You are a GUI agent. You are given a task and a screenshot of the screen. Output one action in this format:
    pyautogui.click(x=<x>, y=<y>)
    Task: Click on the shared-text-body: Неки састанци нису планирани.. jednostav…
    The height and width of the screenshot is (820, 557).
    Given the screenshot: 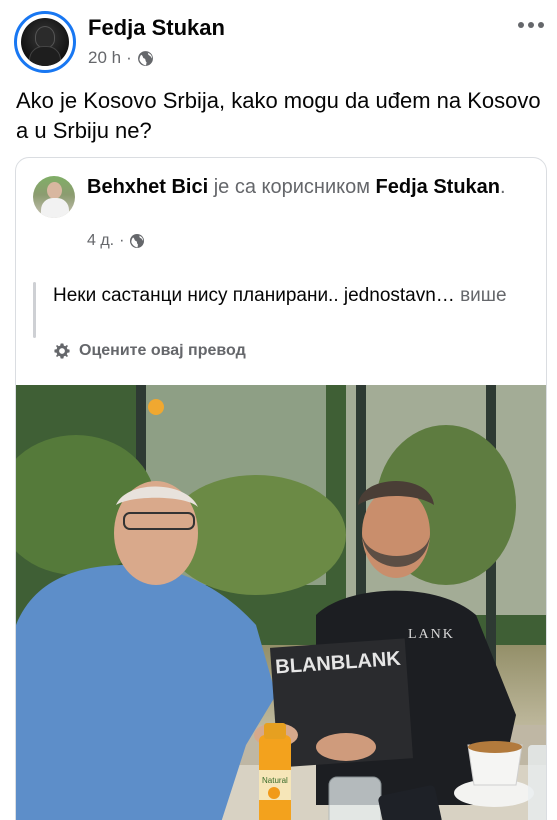 What is the action you would take?
    pyautogui.click(x=254, y=295)
    